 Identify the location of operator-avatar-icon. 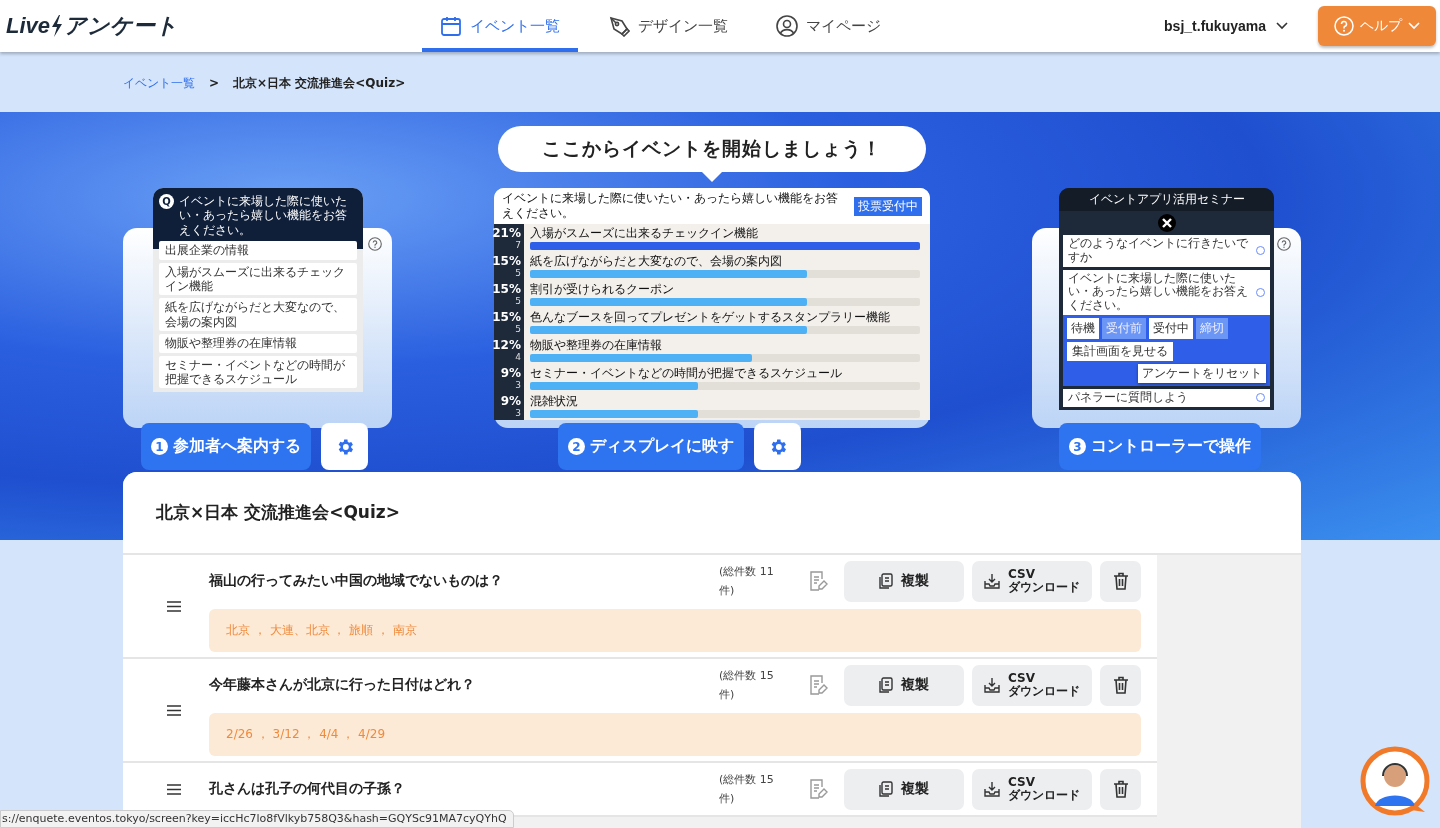
(1395, 781).